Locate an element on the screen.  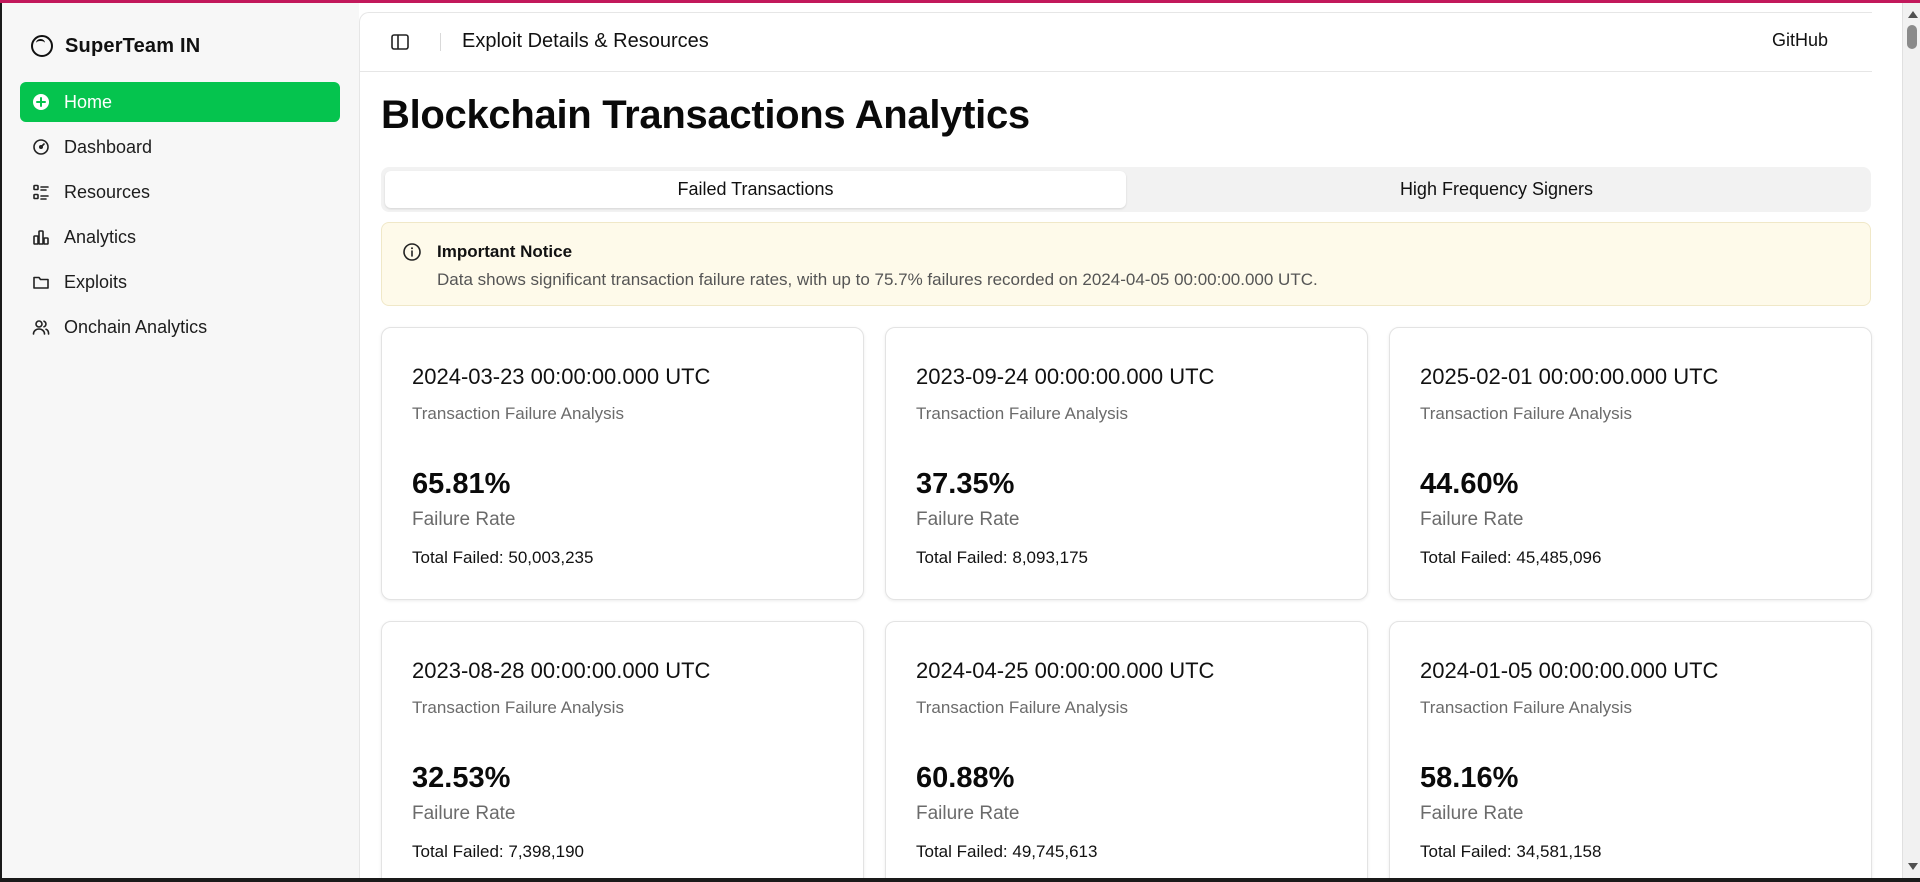
card-total-failed: Total Failed: 7,398,190 is located at coordinates (498, 851).